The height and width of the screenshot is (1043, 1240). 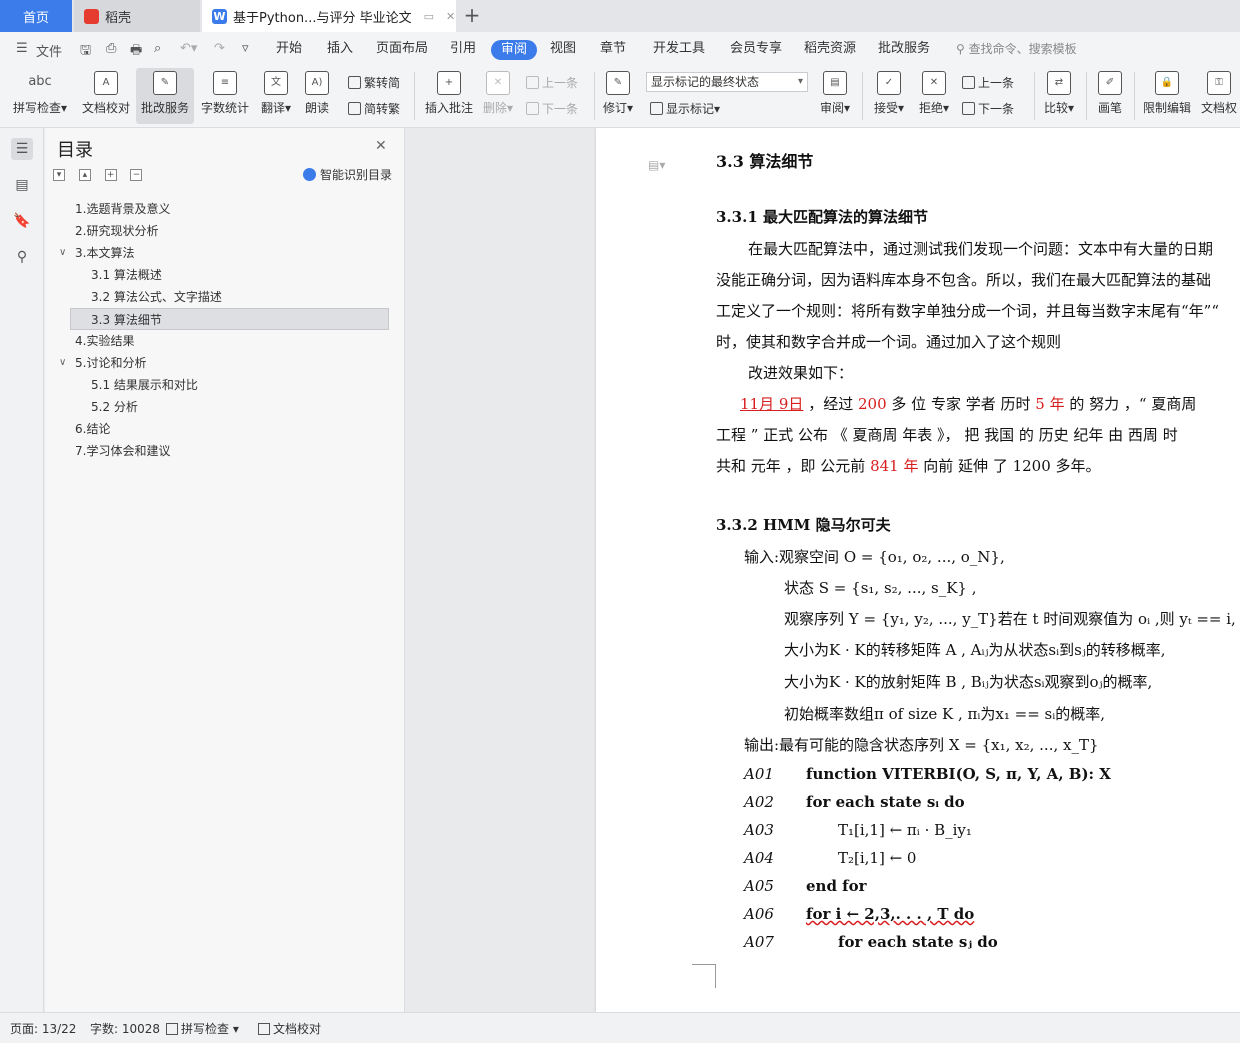 I want to click on trad-to-simp-button: 繁转简, so click(x=374, y=82).